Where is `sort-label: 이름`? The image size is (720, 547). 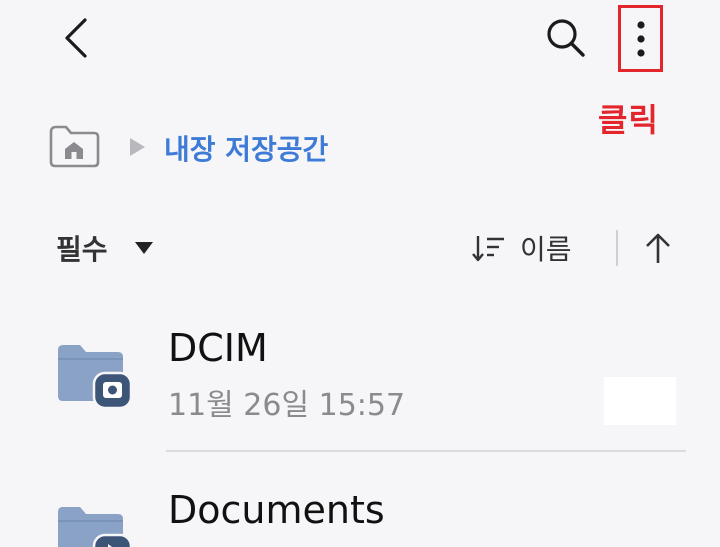
sort-label: 이름 is located at coordinates (546, 249).